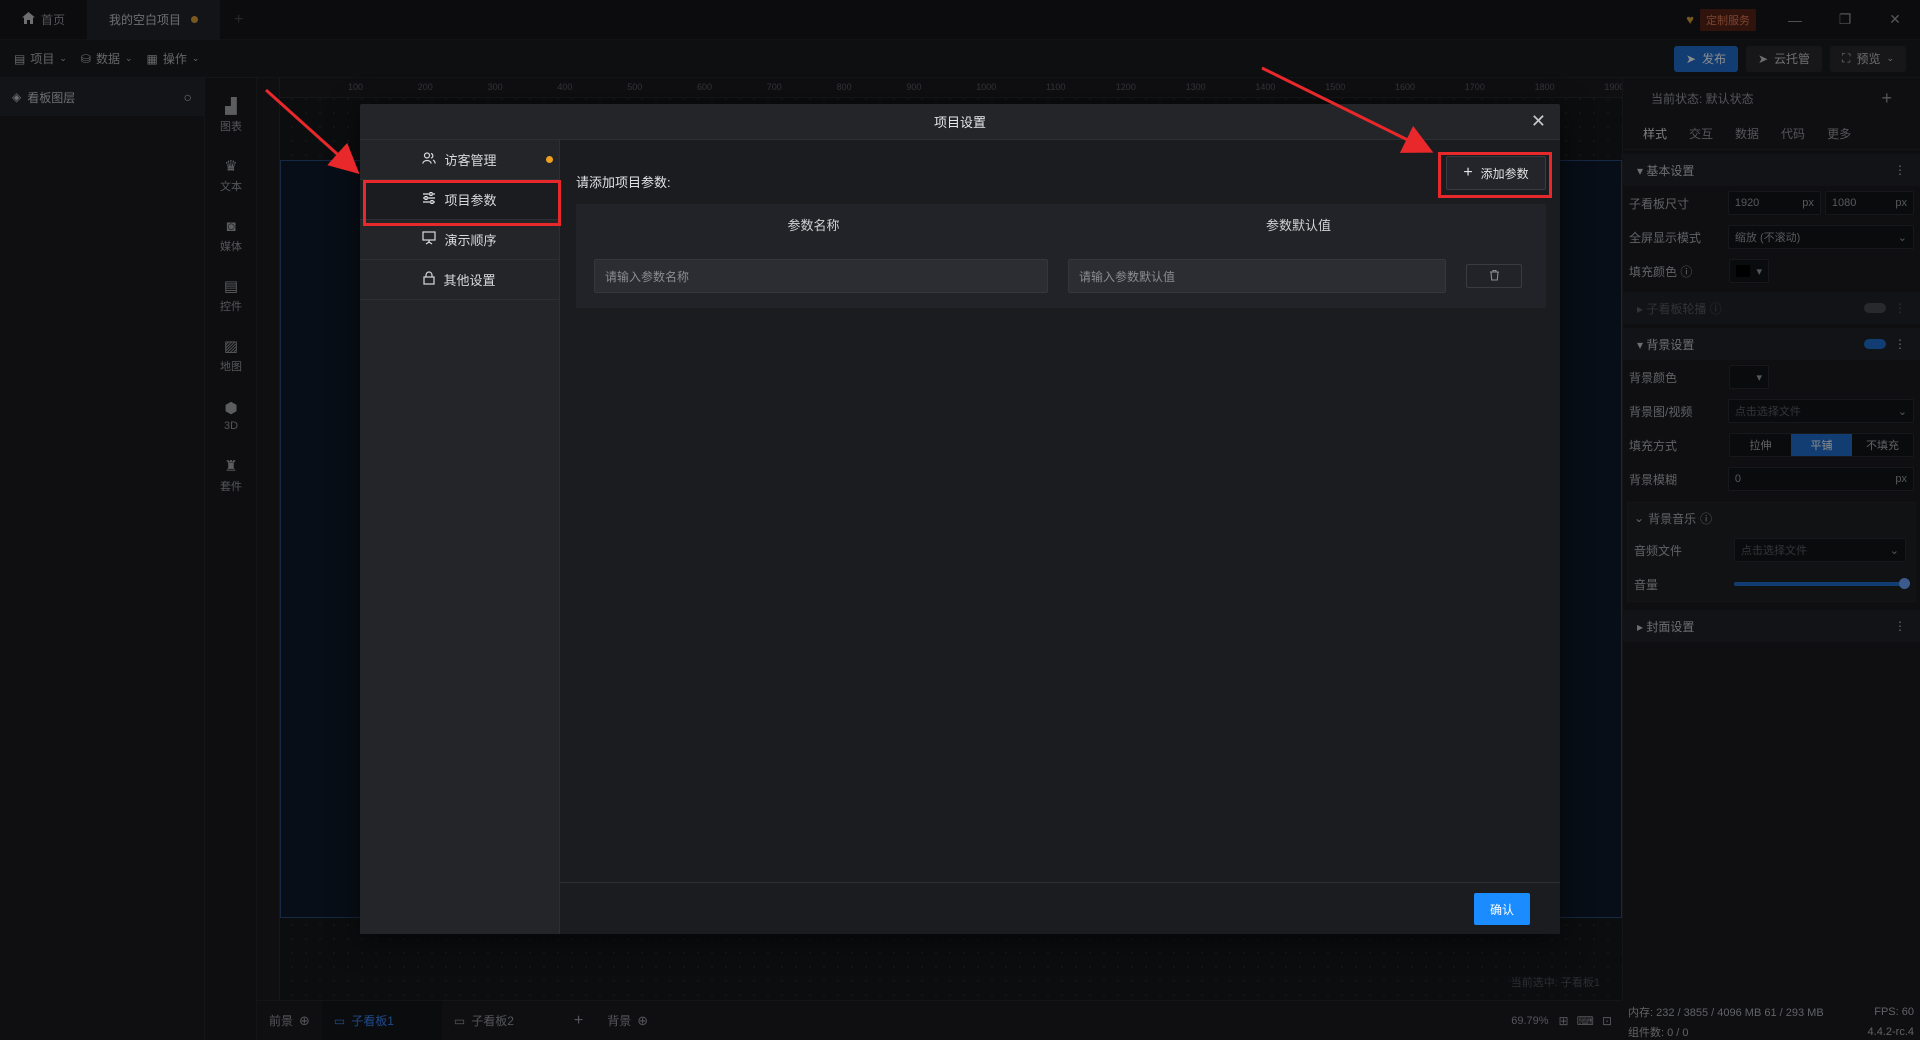 The height and width of the screenshot is (1040, 1920). I want to click on annotation-arrow-left, so click(312, 131).